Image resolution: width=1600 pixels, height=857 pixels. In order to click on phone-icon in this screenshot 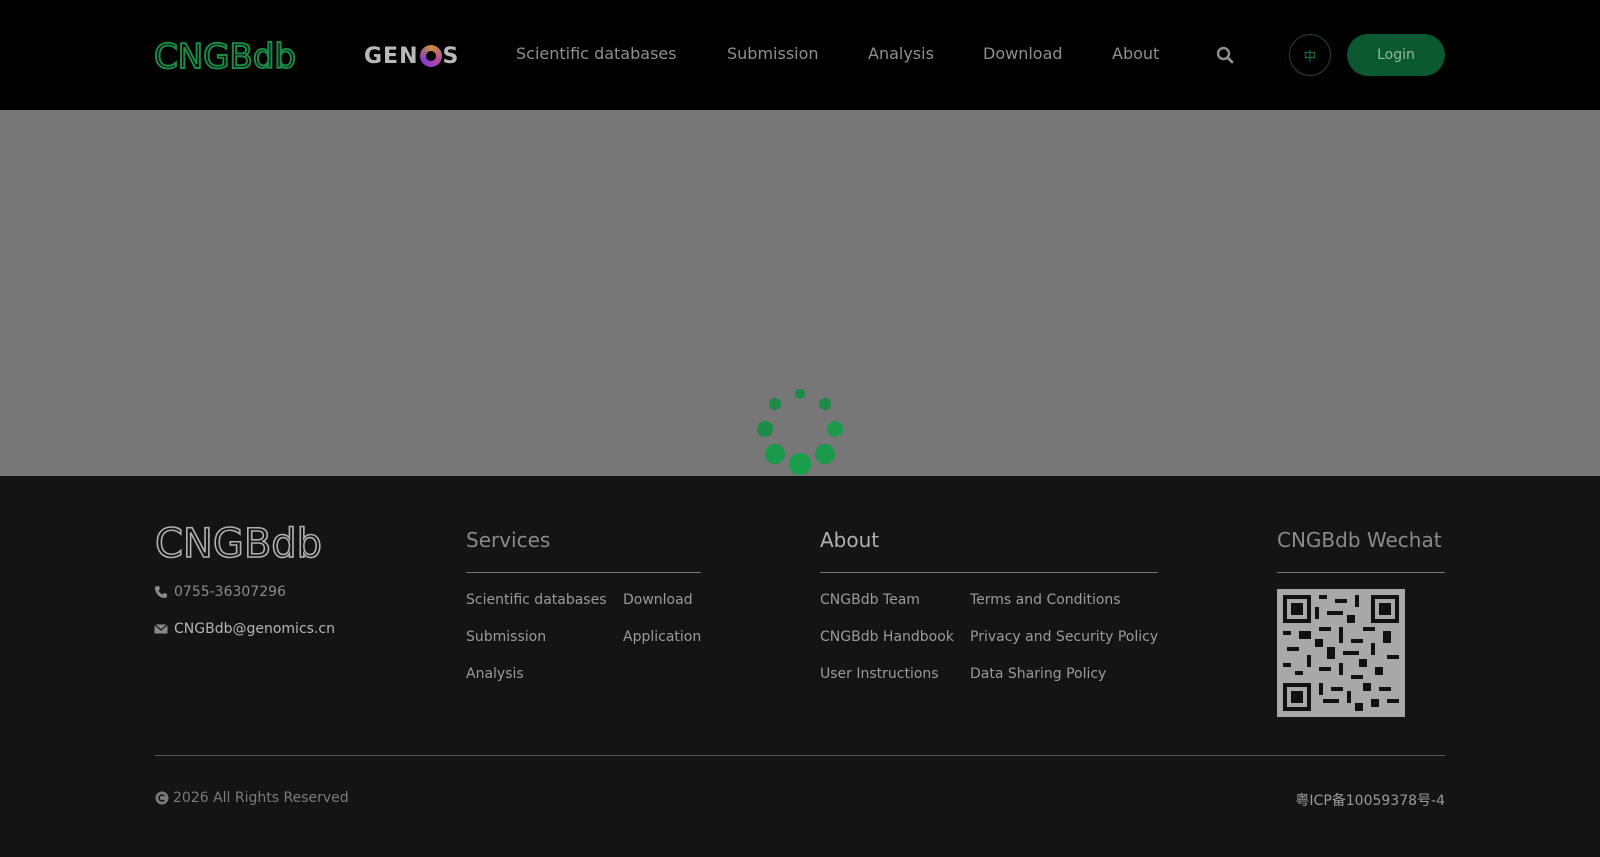, I will do `click(161, 592)`.